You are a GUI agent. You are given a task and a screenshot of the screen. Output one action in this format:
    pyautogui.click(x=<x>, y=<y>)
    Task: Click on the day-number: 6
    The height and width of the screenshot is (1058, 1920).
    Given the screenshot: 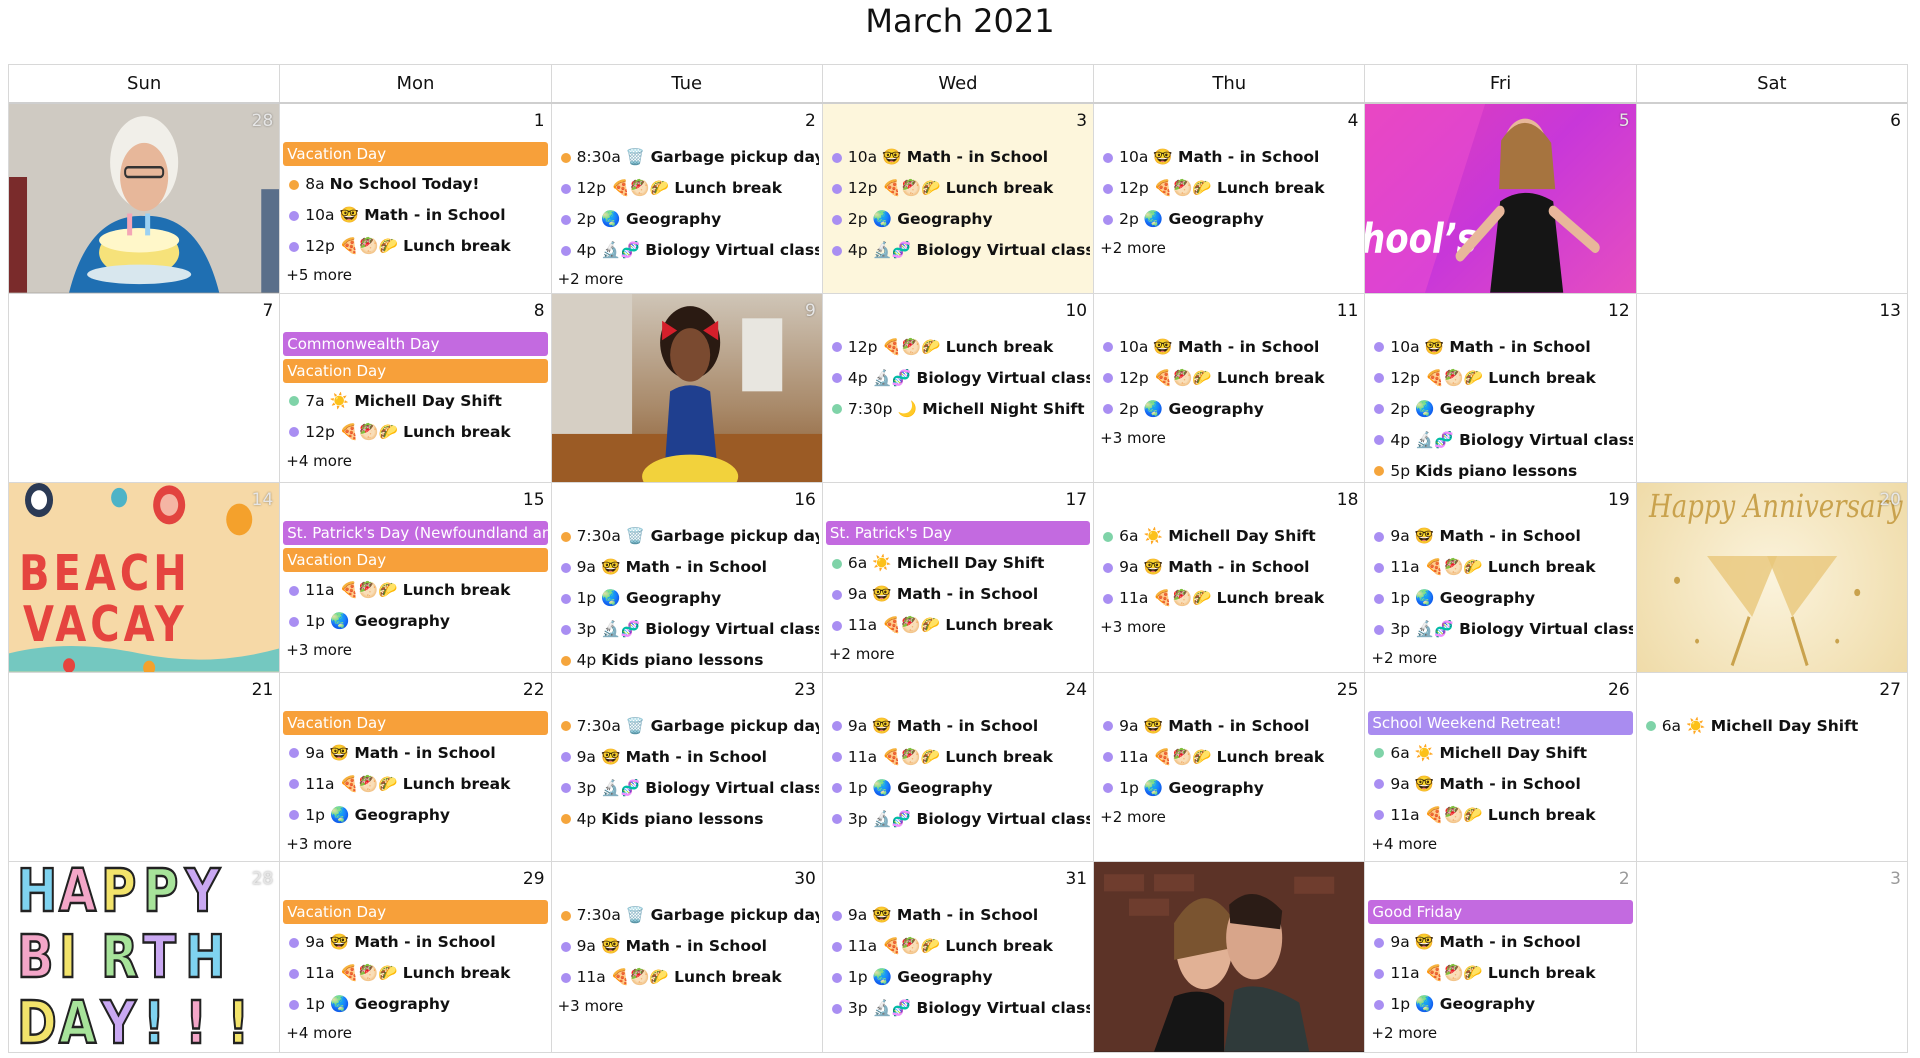 What is the action you would take?
    pyautogui.click(x=1895, y=121)
    